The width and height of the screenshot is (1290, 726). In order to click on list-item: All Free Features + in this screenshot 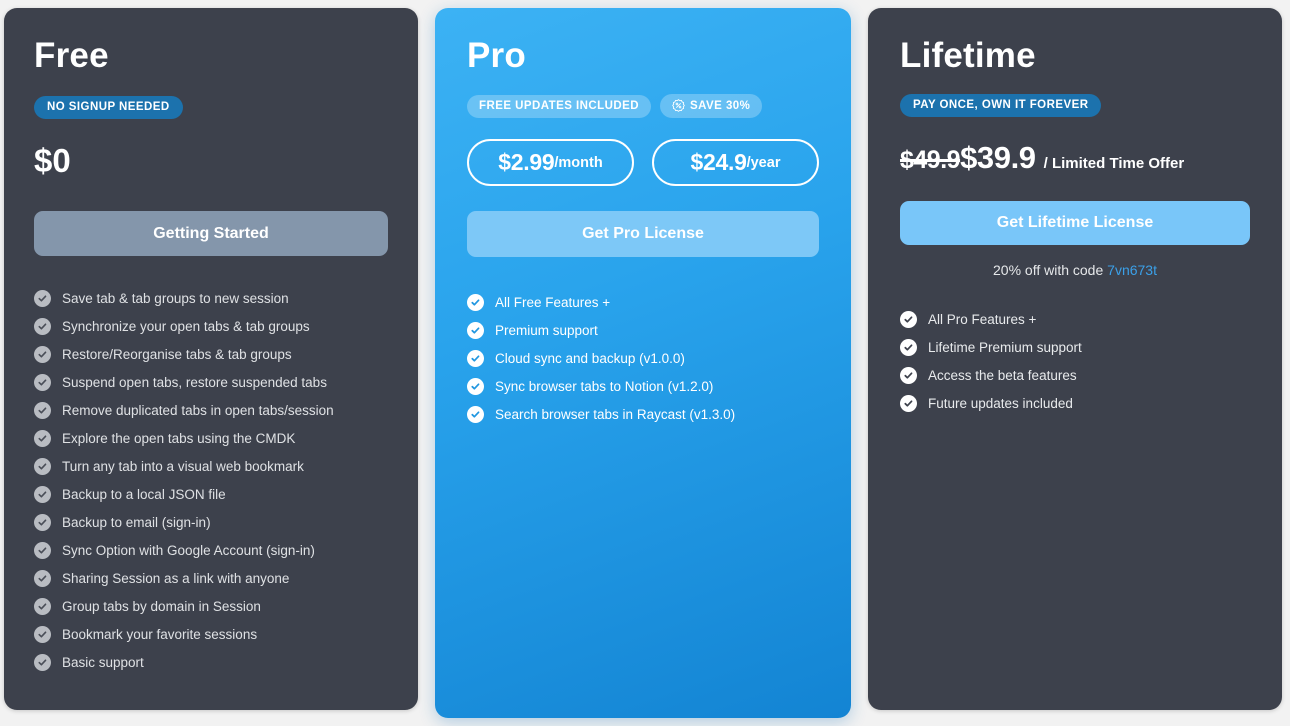, I will do `click(643, 302)`.